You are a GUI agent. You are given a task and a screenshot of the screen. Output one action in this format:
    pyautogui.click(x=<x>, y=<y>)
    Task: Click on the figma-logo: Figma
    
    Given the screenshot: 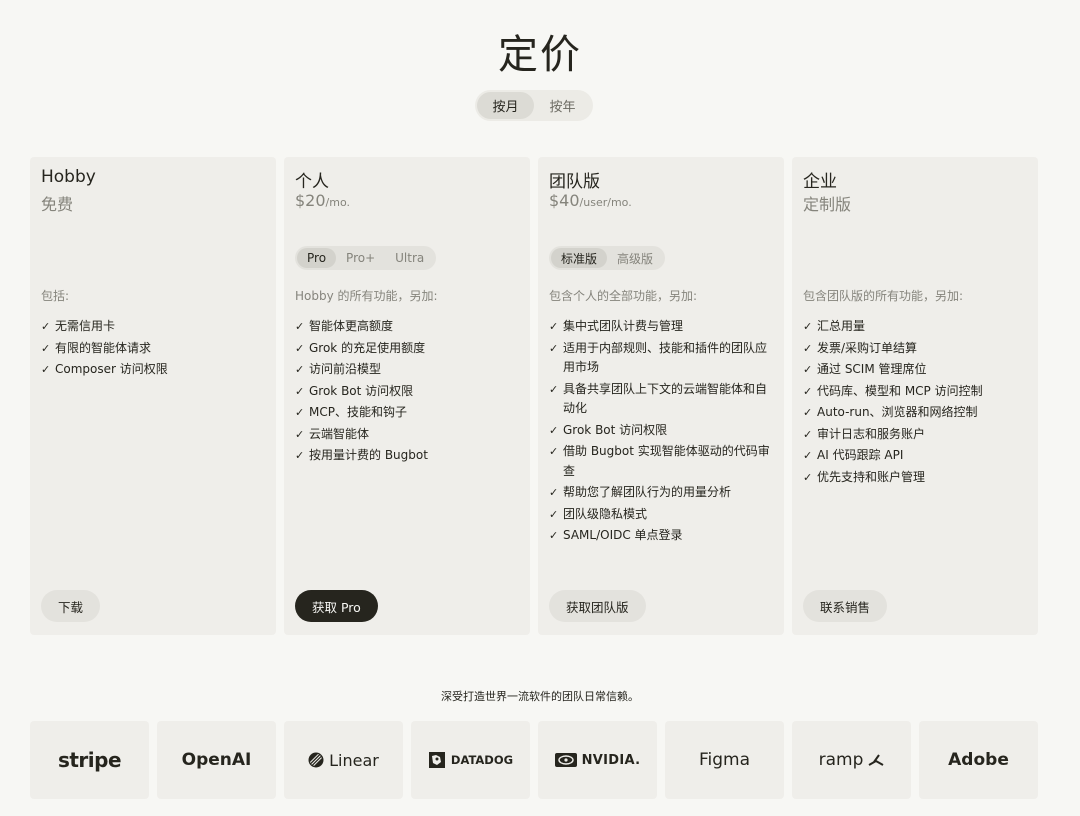 What is the action you would take?
    pyautogui.click(x=724, y=760)
    